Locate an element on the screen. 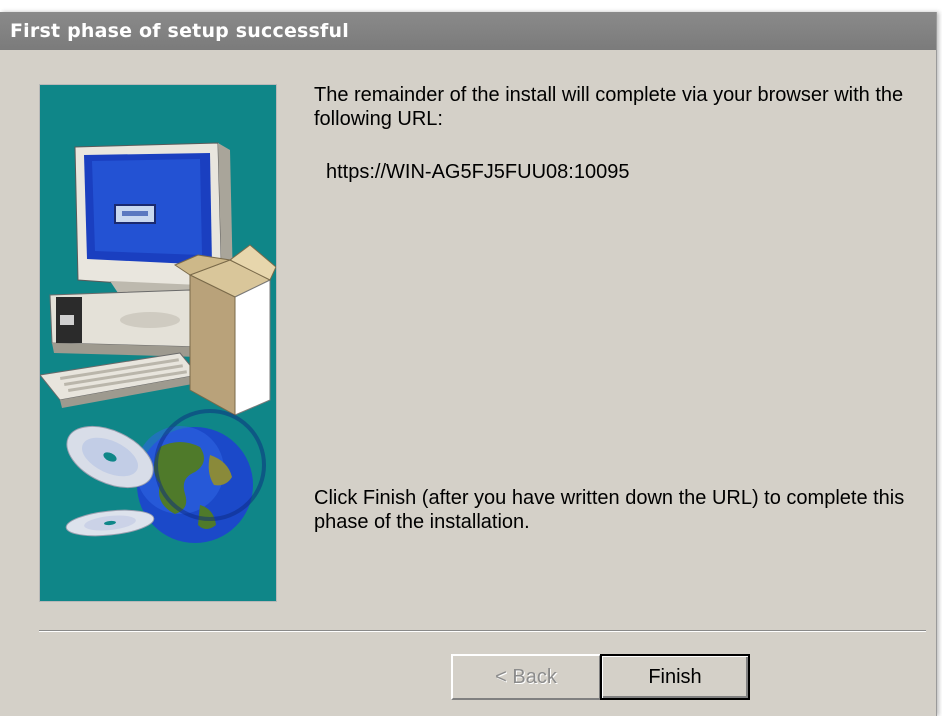  separator-line is located at coordinates (482, 631).